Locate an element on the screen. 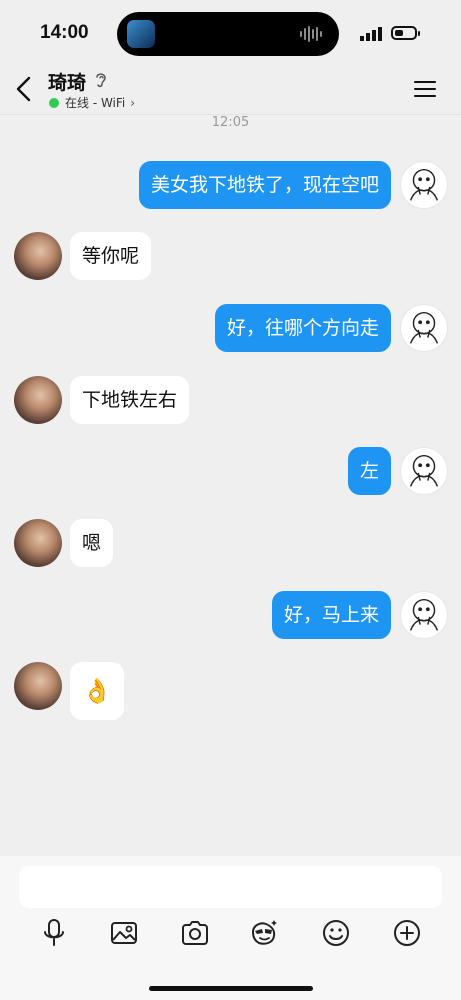 The width and height of the screenshot is (461, 1000). back-arrow-icon is located at coordinates (24, 89).